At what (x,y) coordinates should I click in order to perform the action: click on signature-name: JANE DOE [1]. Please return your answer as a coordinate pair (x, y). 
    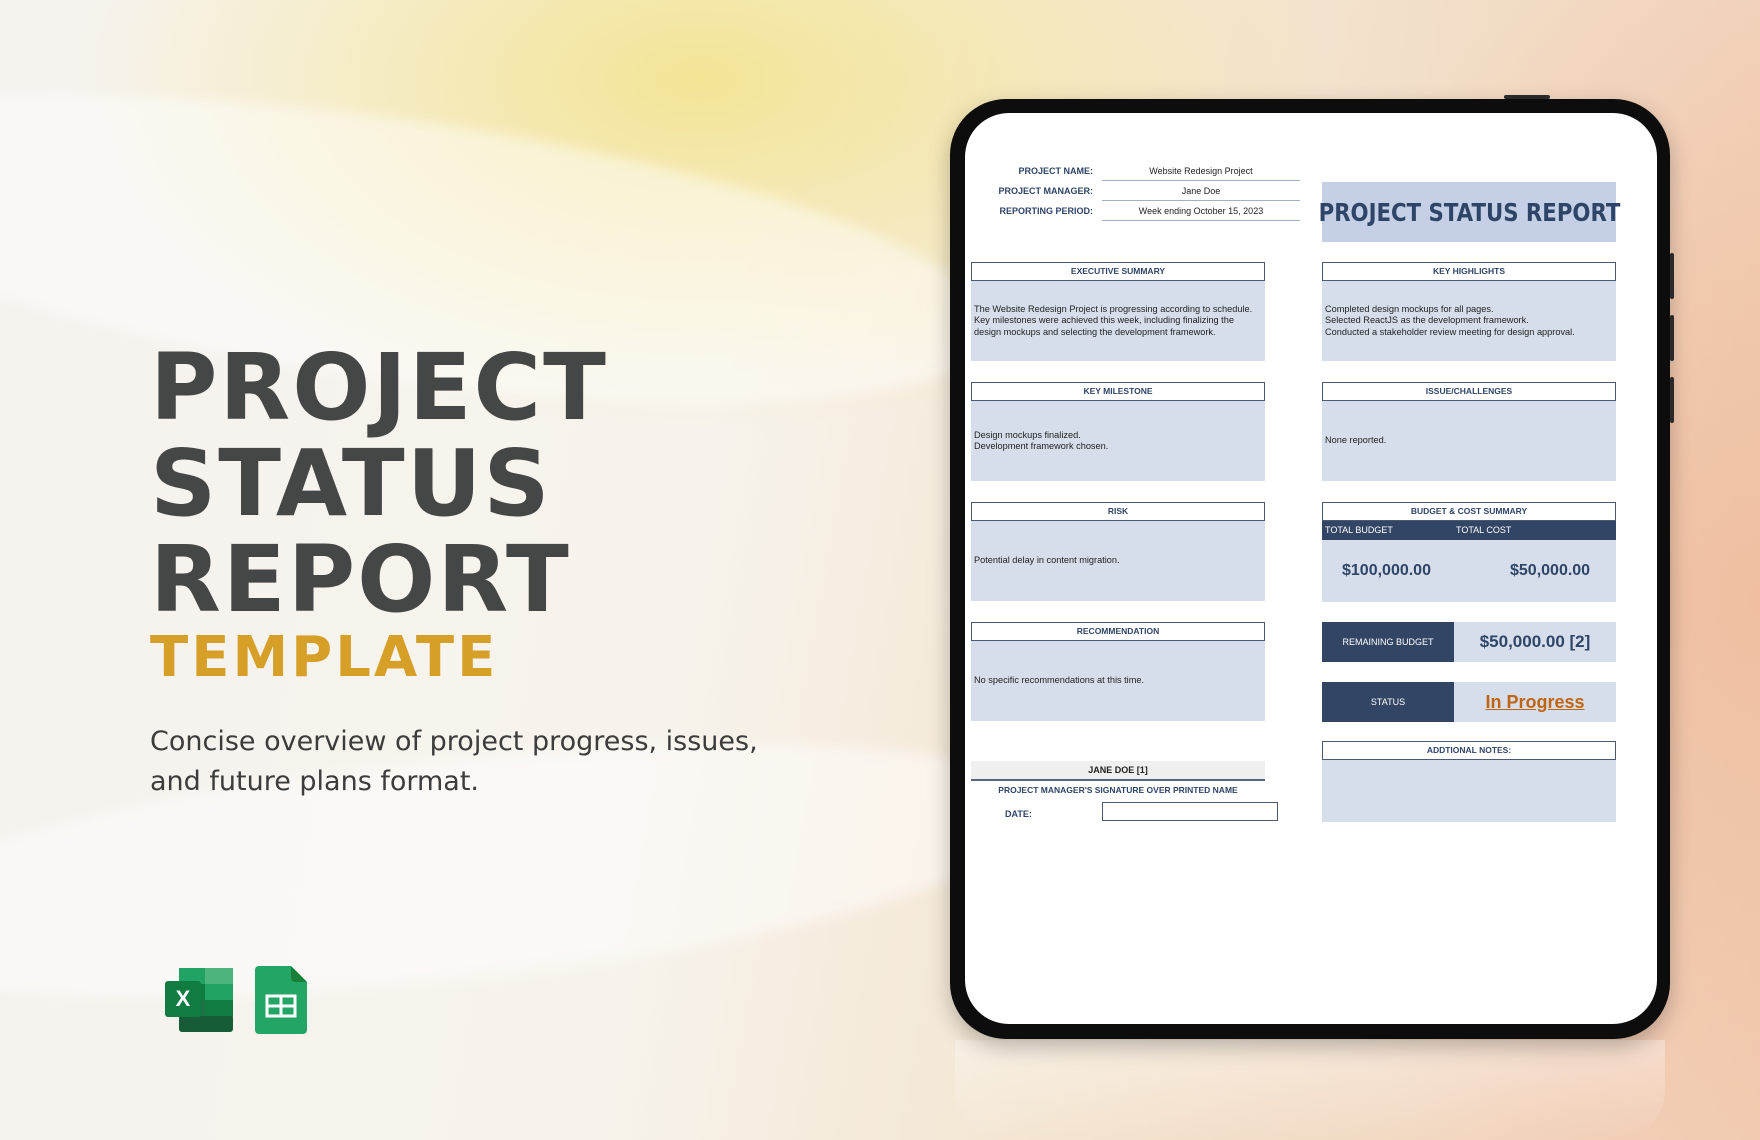
    Looking at the image, I should click on (1118, 771).